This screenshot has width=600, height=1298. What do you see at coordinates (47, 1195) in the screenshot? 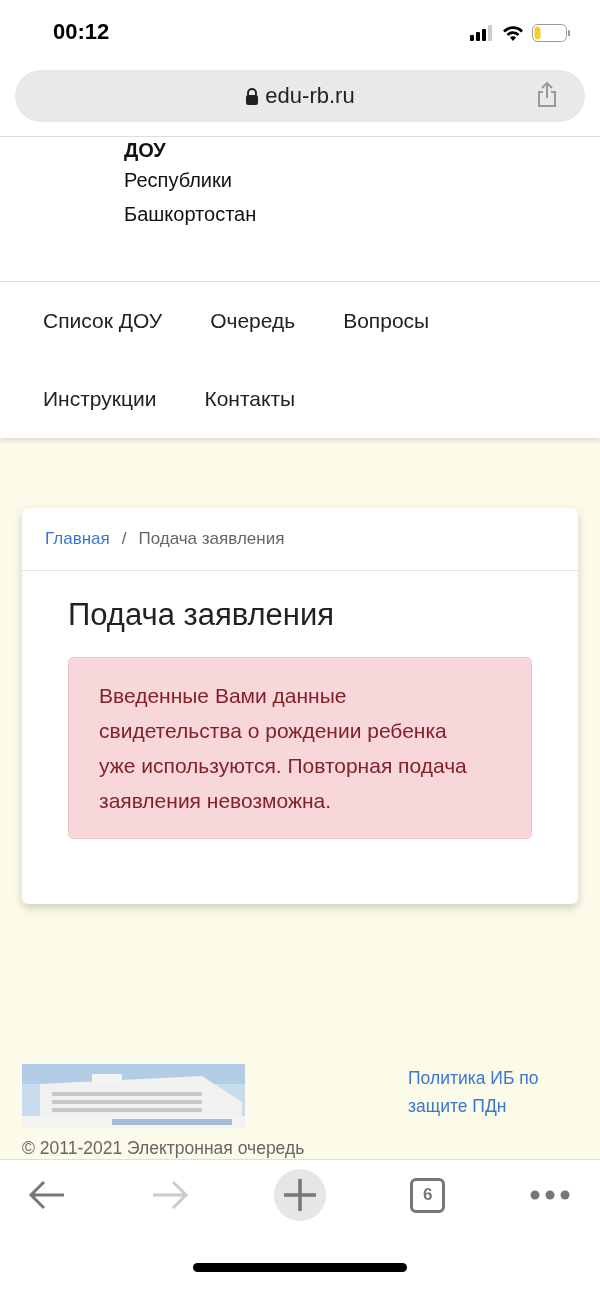
I see `back-icon` at bounding box center [47, 1195].